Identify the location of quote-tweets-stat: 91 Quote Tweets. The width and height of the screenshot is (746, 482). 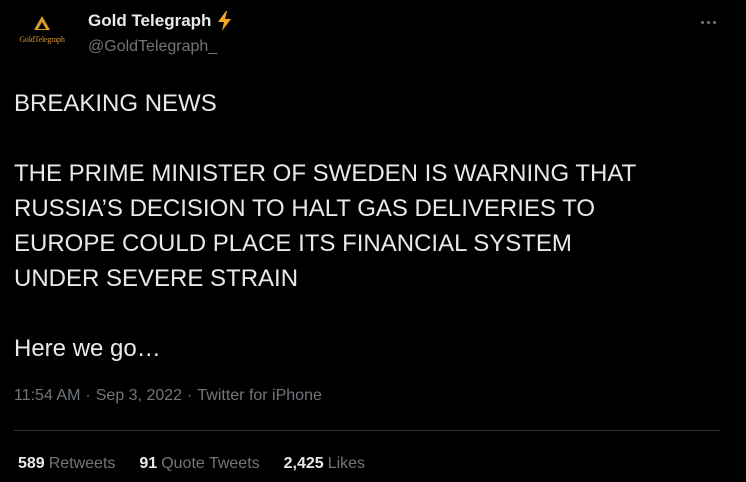
(199, 464).